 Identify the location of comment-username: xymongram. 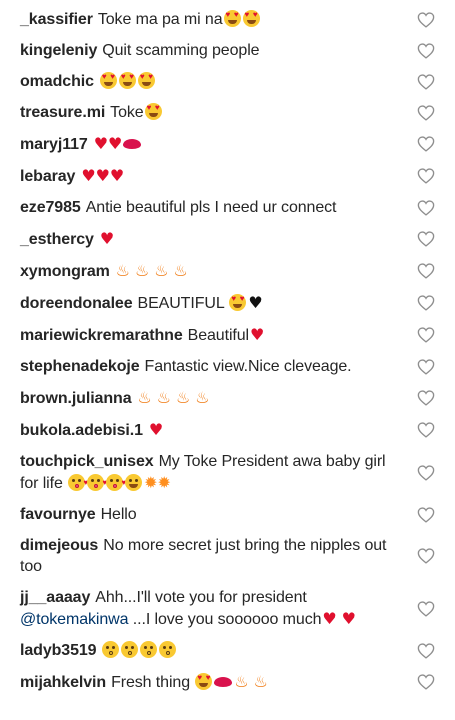
(65, 271).